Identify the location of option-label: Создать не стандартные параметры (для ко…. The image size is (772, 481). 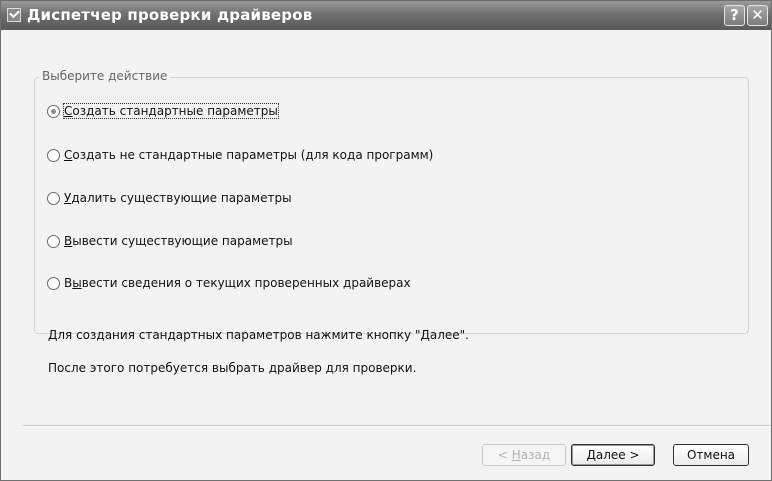
(248, 155).